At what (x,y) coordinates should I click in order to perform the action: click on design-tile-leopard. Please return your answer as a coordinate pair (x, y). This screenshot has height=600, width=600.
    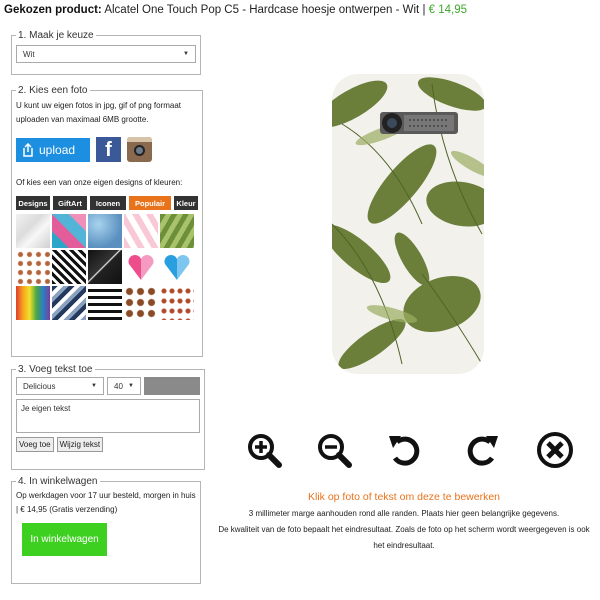
    Looking at the image, I should click on (141, 303).